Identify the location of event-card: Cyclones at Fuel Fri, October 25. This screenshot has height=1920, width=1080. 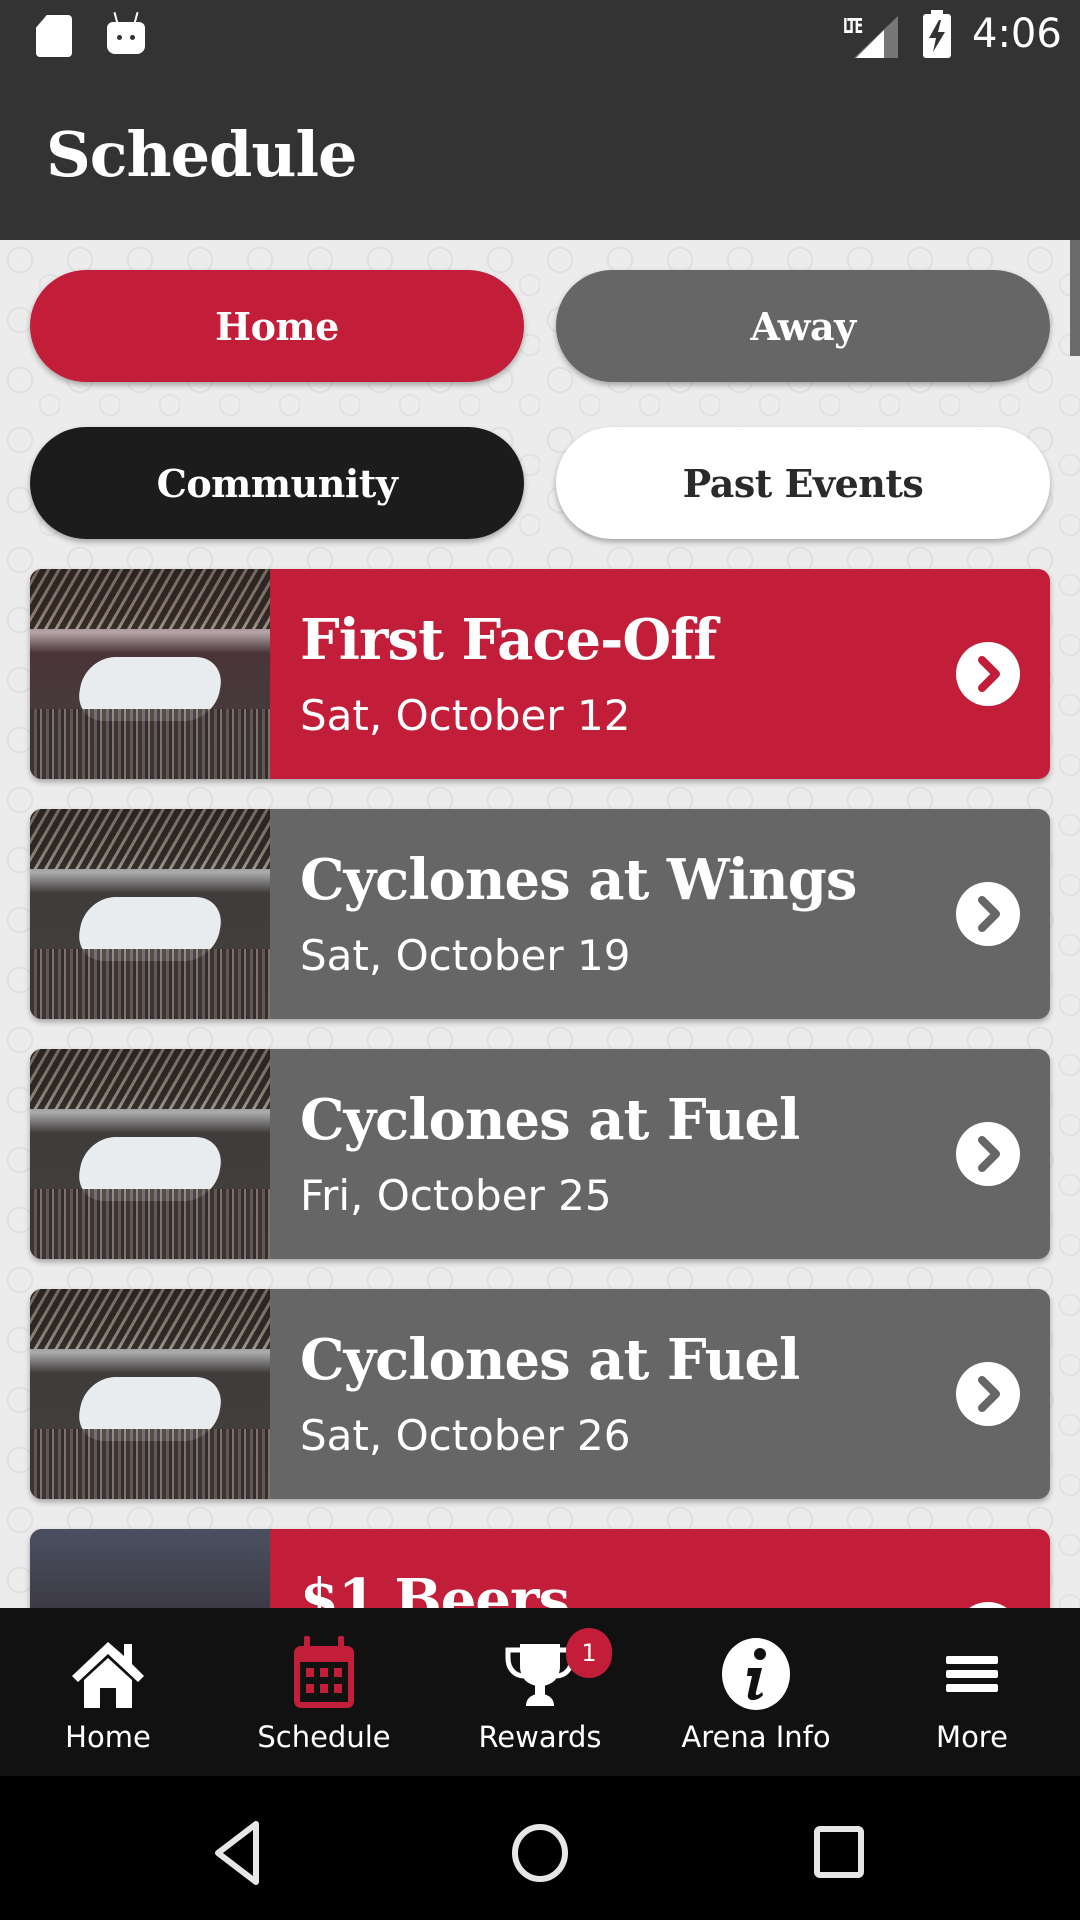
(540, 1154).